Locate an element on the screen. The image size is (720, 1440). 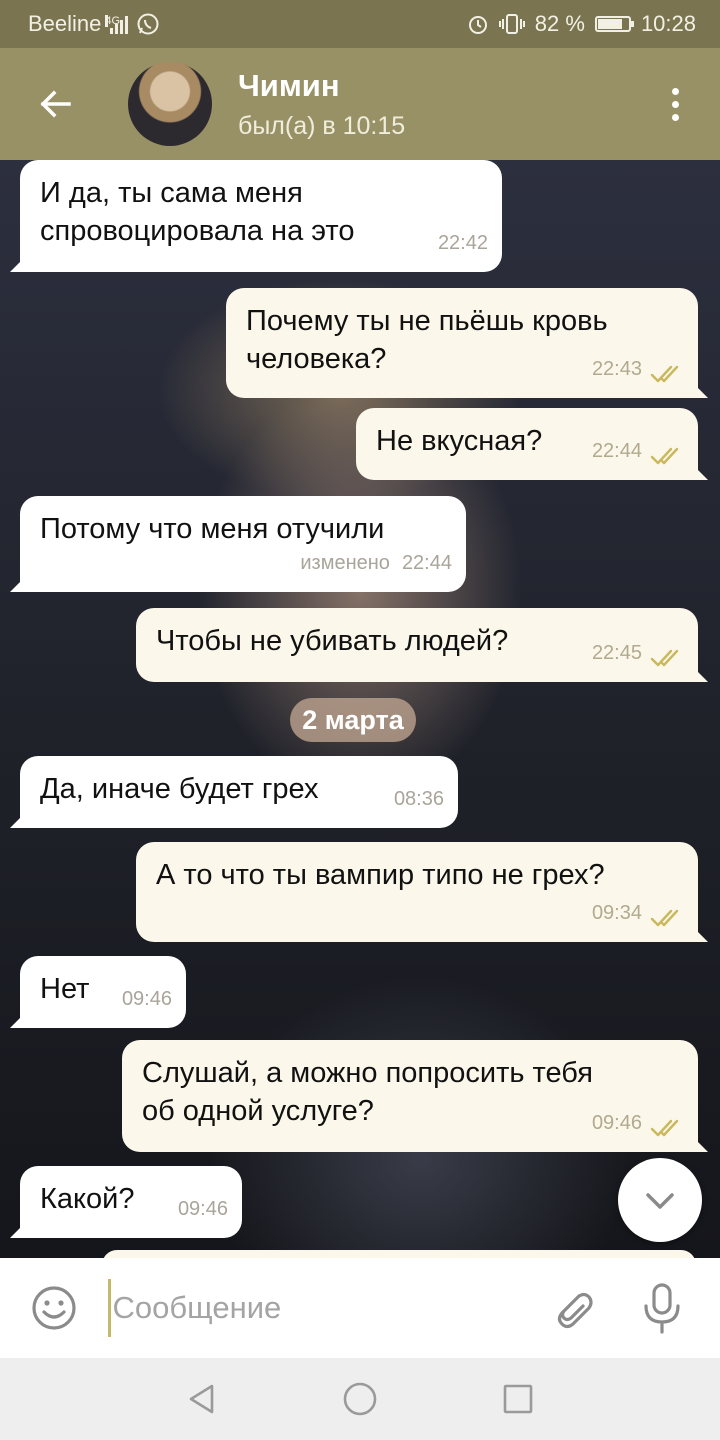
message-meta: 09:34 is located at coordinates (638, 913).